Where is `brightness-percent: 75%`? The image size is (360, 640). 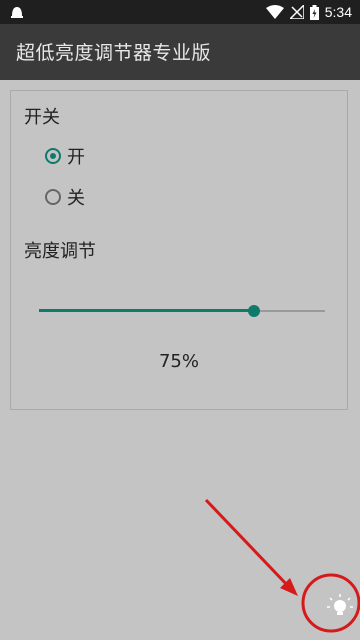
brightness-percent: 75% is located at coordinates (178, 361).